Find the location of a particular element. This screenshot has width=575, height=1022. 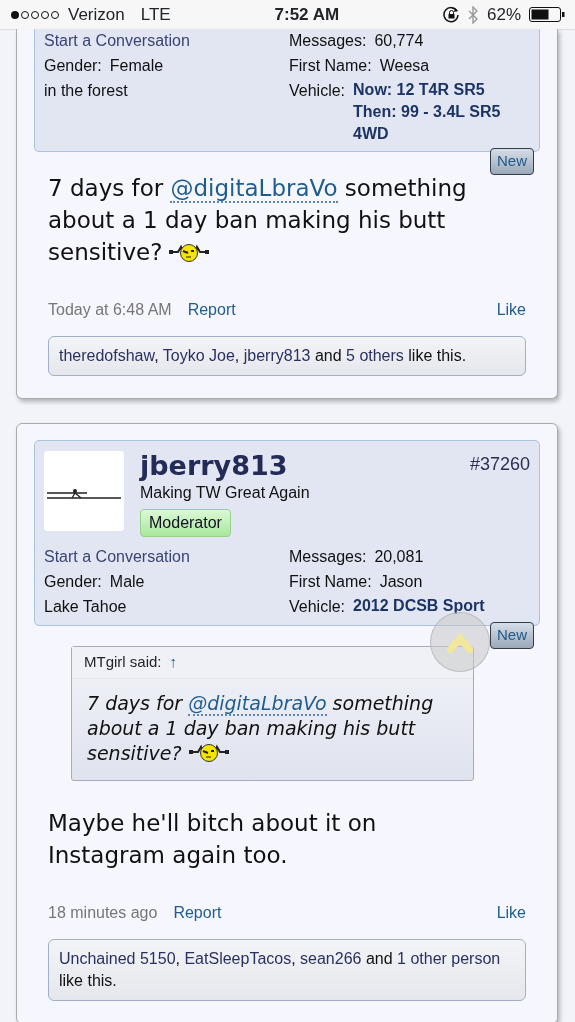

clock-time: 7:52 AM is located at coordinates (307, 14).